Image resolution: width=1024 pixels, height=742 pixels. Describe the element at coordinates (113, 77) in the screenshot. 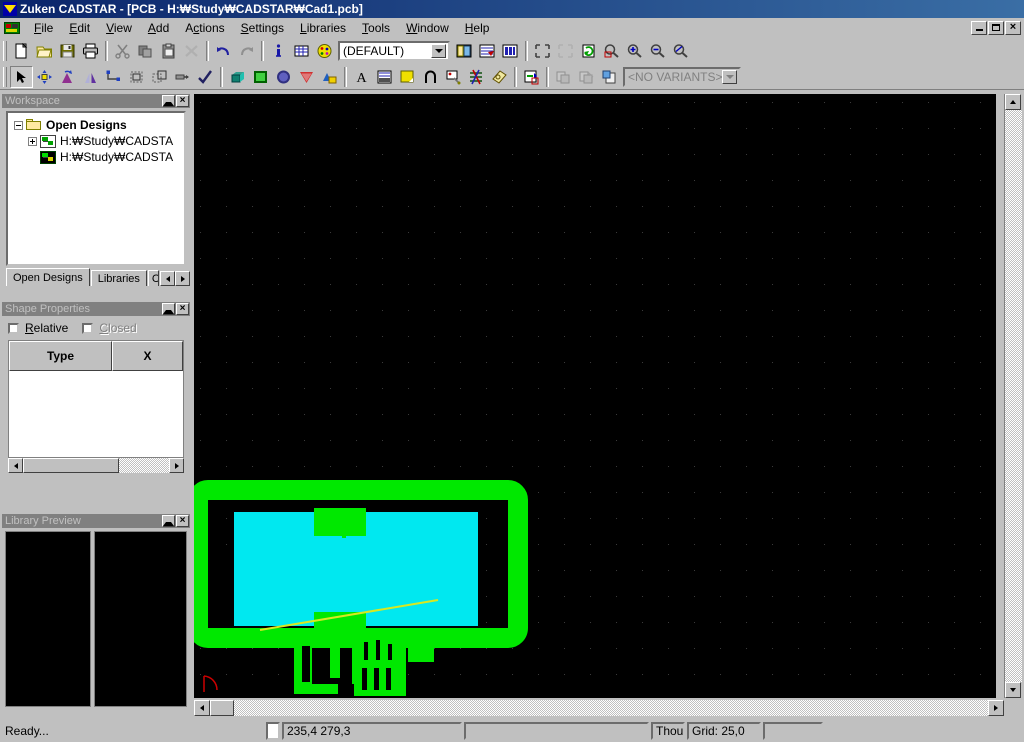

I see `change-shape-icon` at that location.